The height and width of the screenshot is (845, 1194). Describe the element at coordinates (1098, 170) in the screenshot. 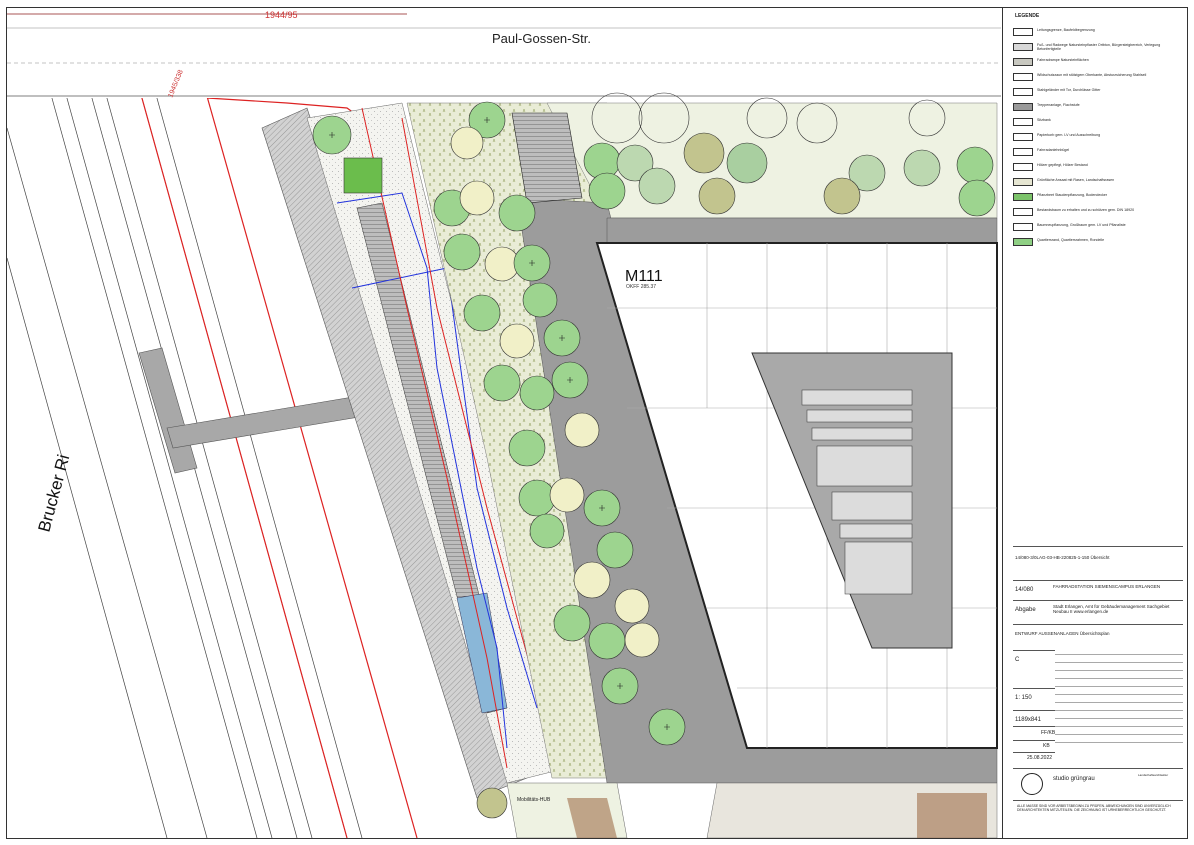

I see `legend-item: Hölzer gepflegt, Hölzer Bestand` at that location.